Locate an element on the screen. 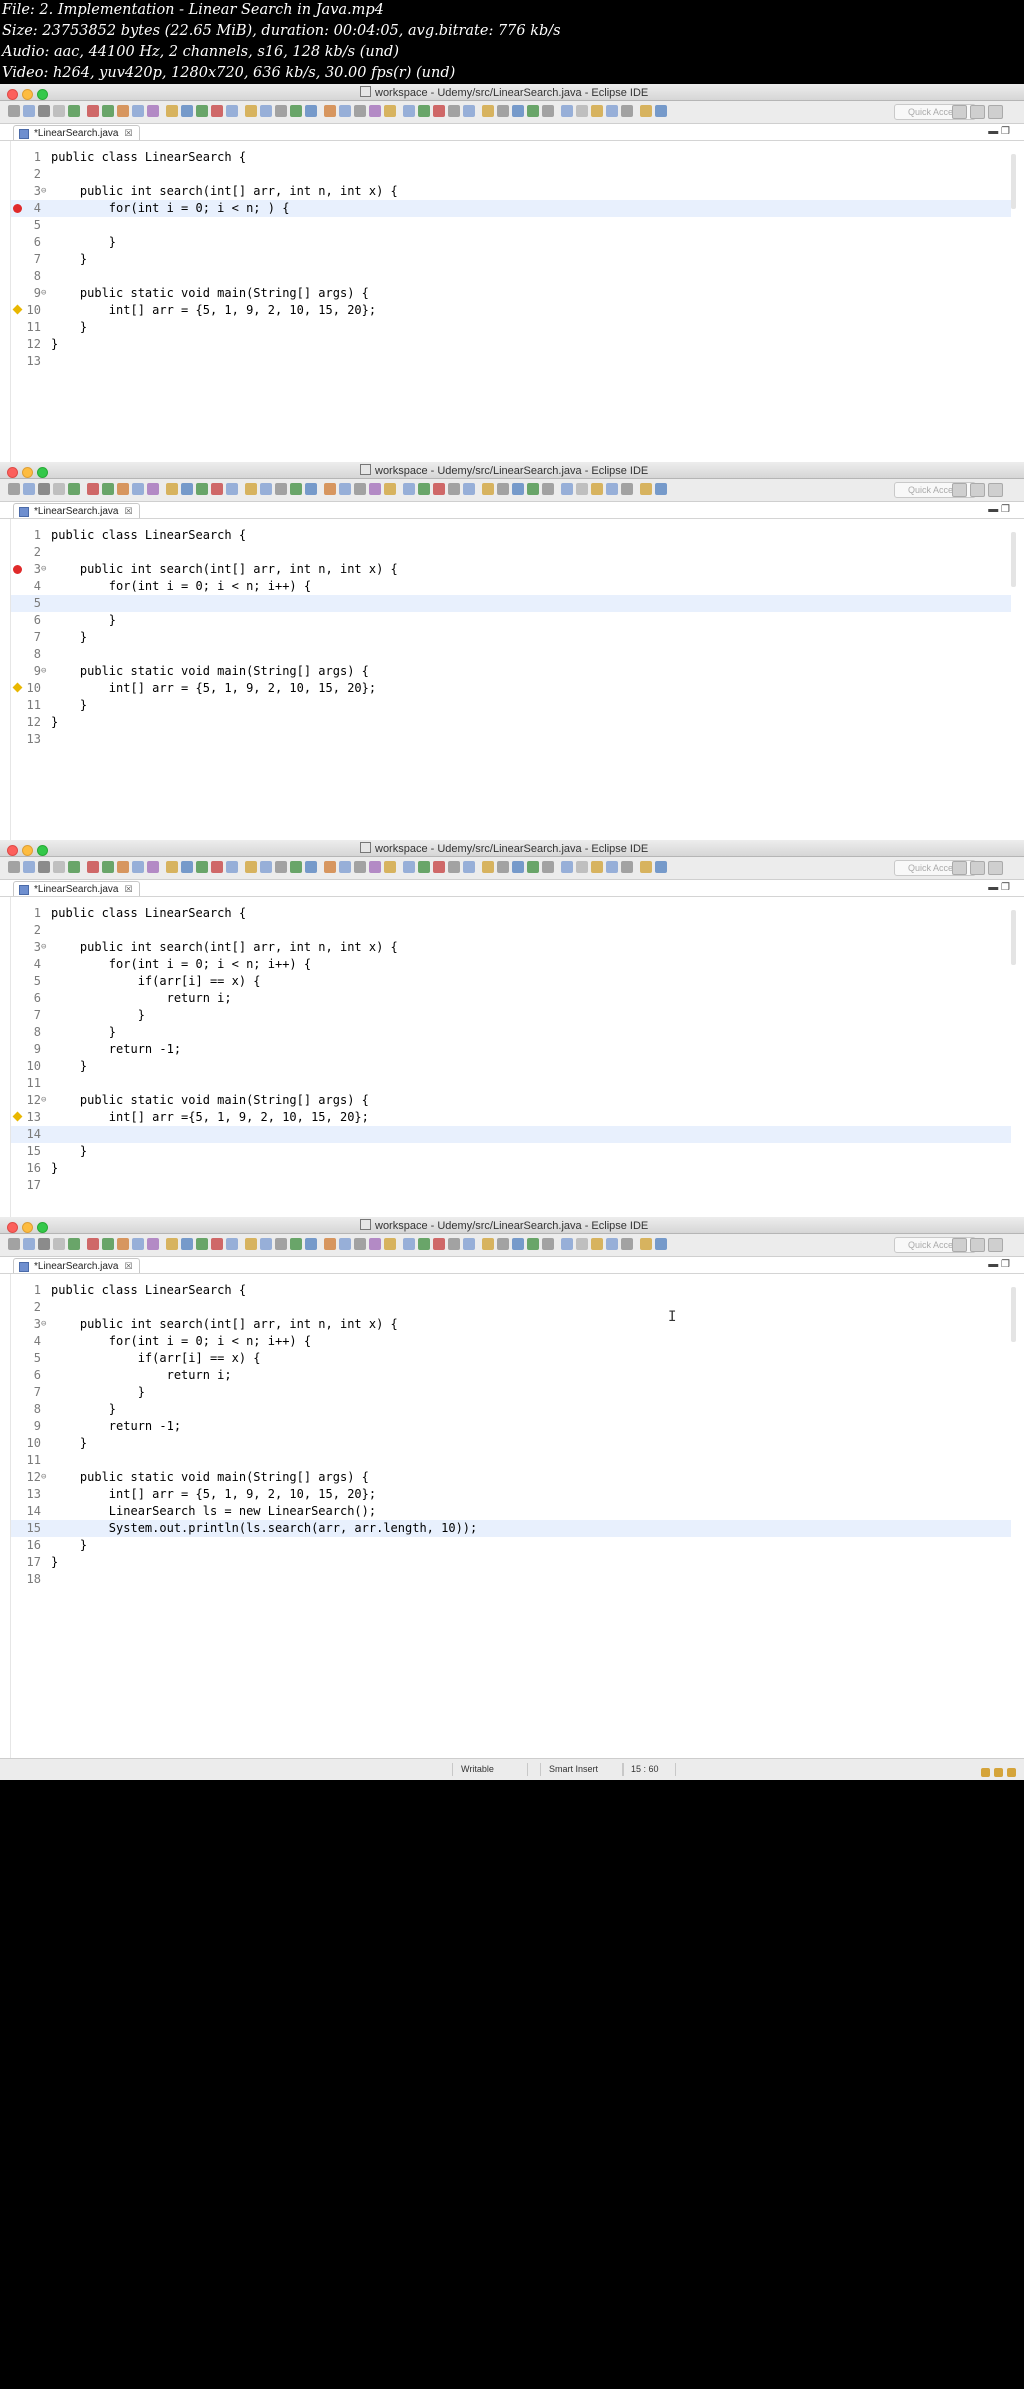 The image size is (1024, 2389). overview-ruler is located at coordinates (1013, 181).